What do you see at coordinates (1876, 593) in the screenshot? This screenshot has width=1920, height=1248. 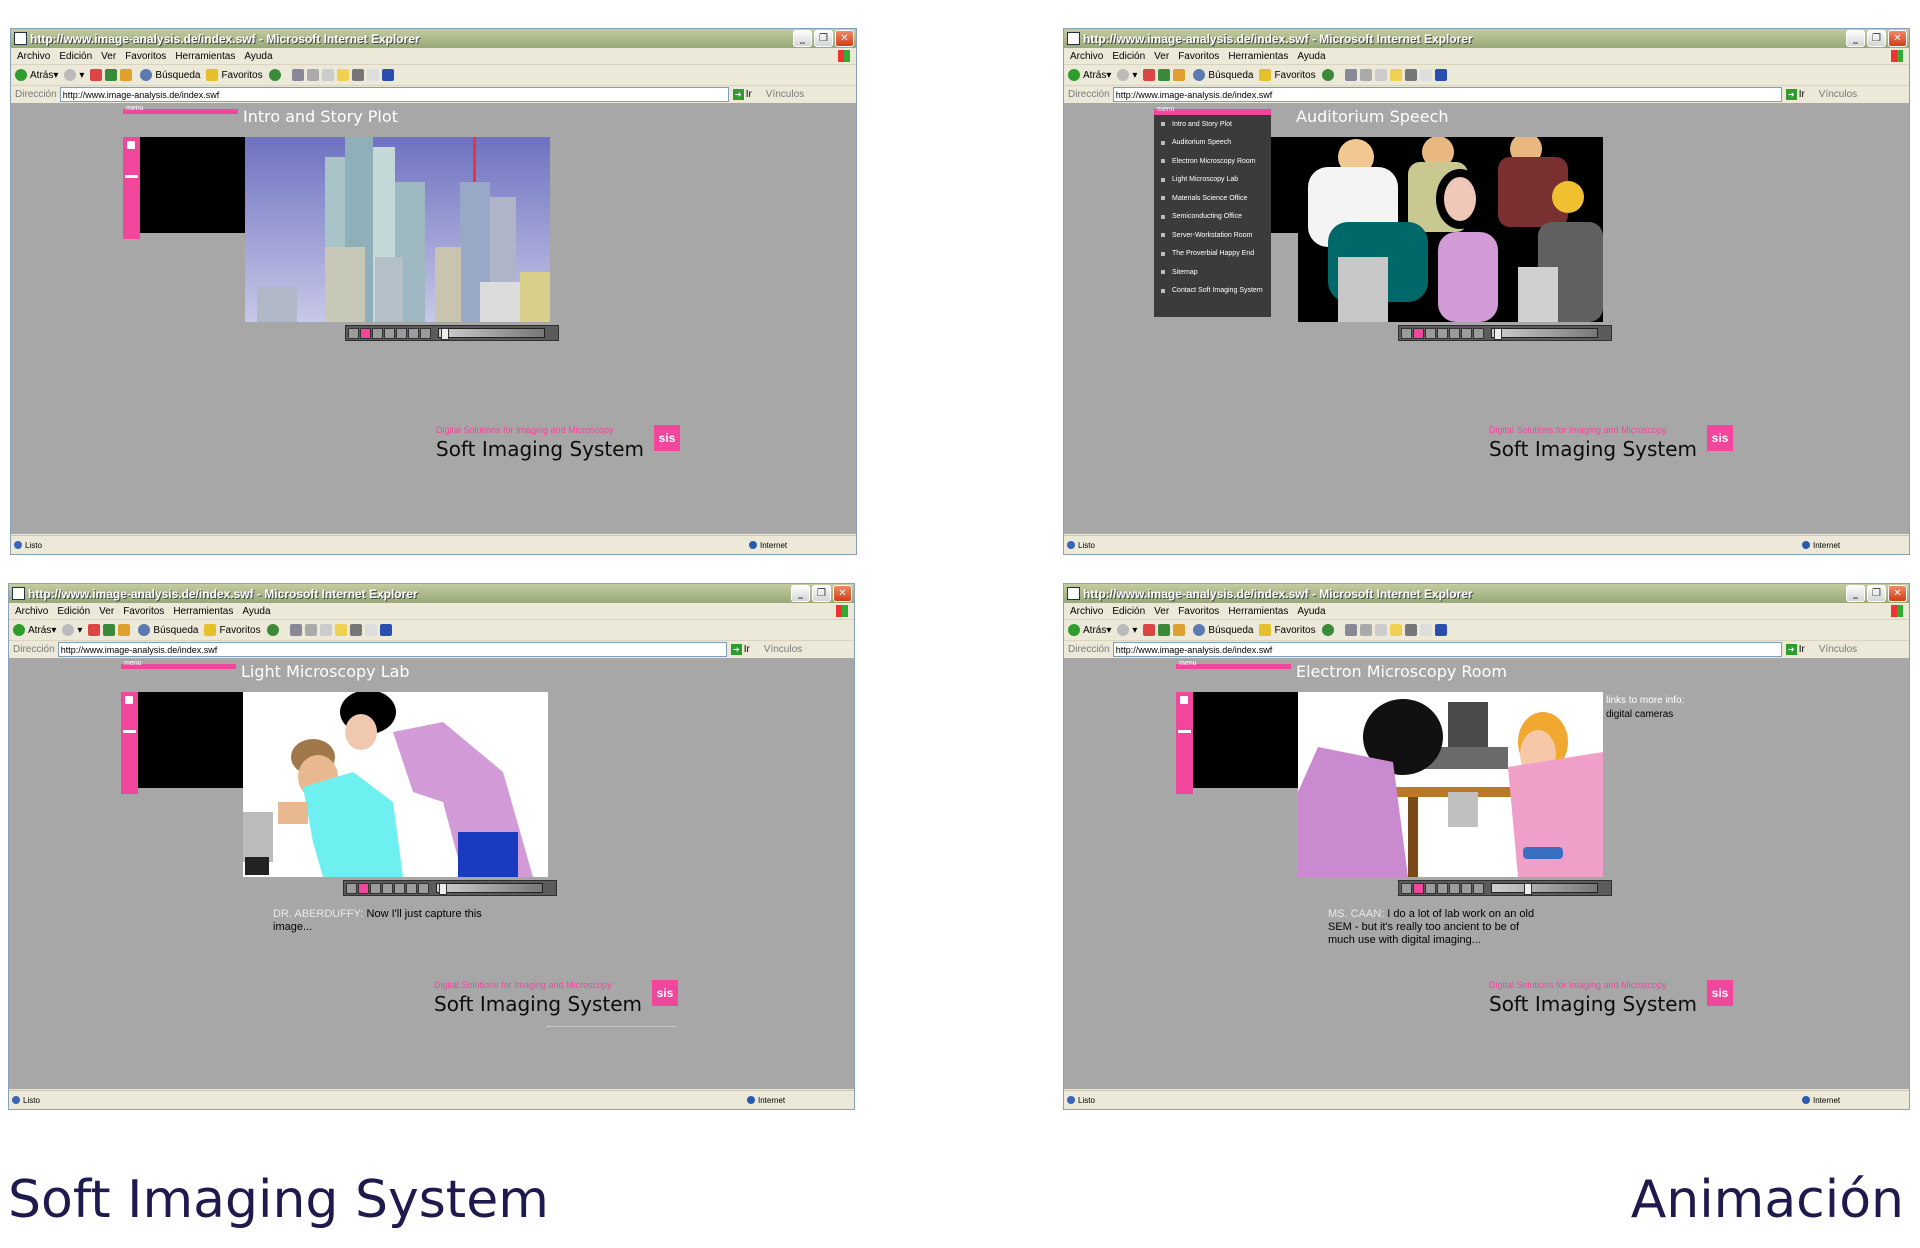 I see `restore-button: ❐` at bounding box center [1876, 593].